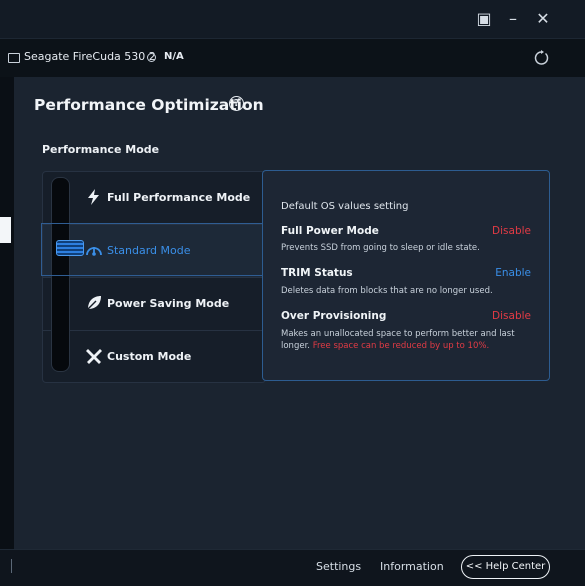 The height and width of the screenshot is (586, 585). I want to click on mode-custom: Custom Mode, so click(154, 356).